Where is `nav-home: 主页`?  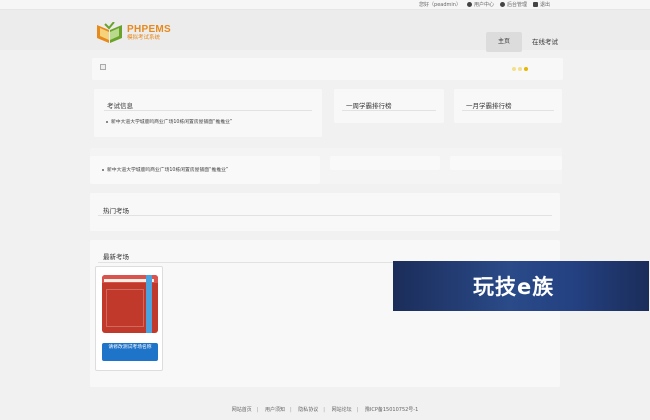 nav-home: 主页 is located at coordinates (504, 42).